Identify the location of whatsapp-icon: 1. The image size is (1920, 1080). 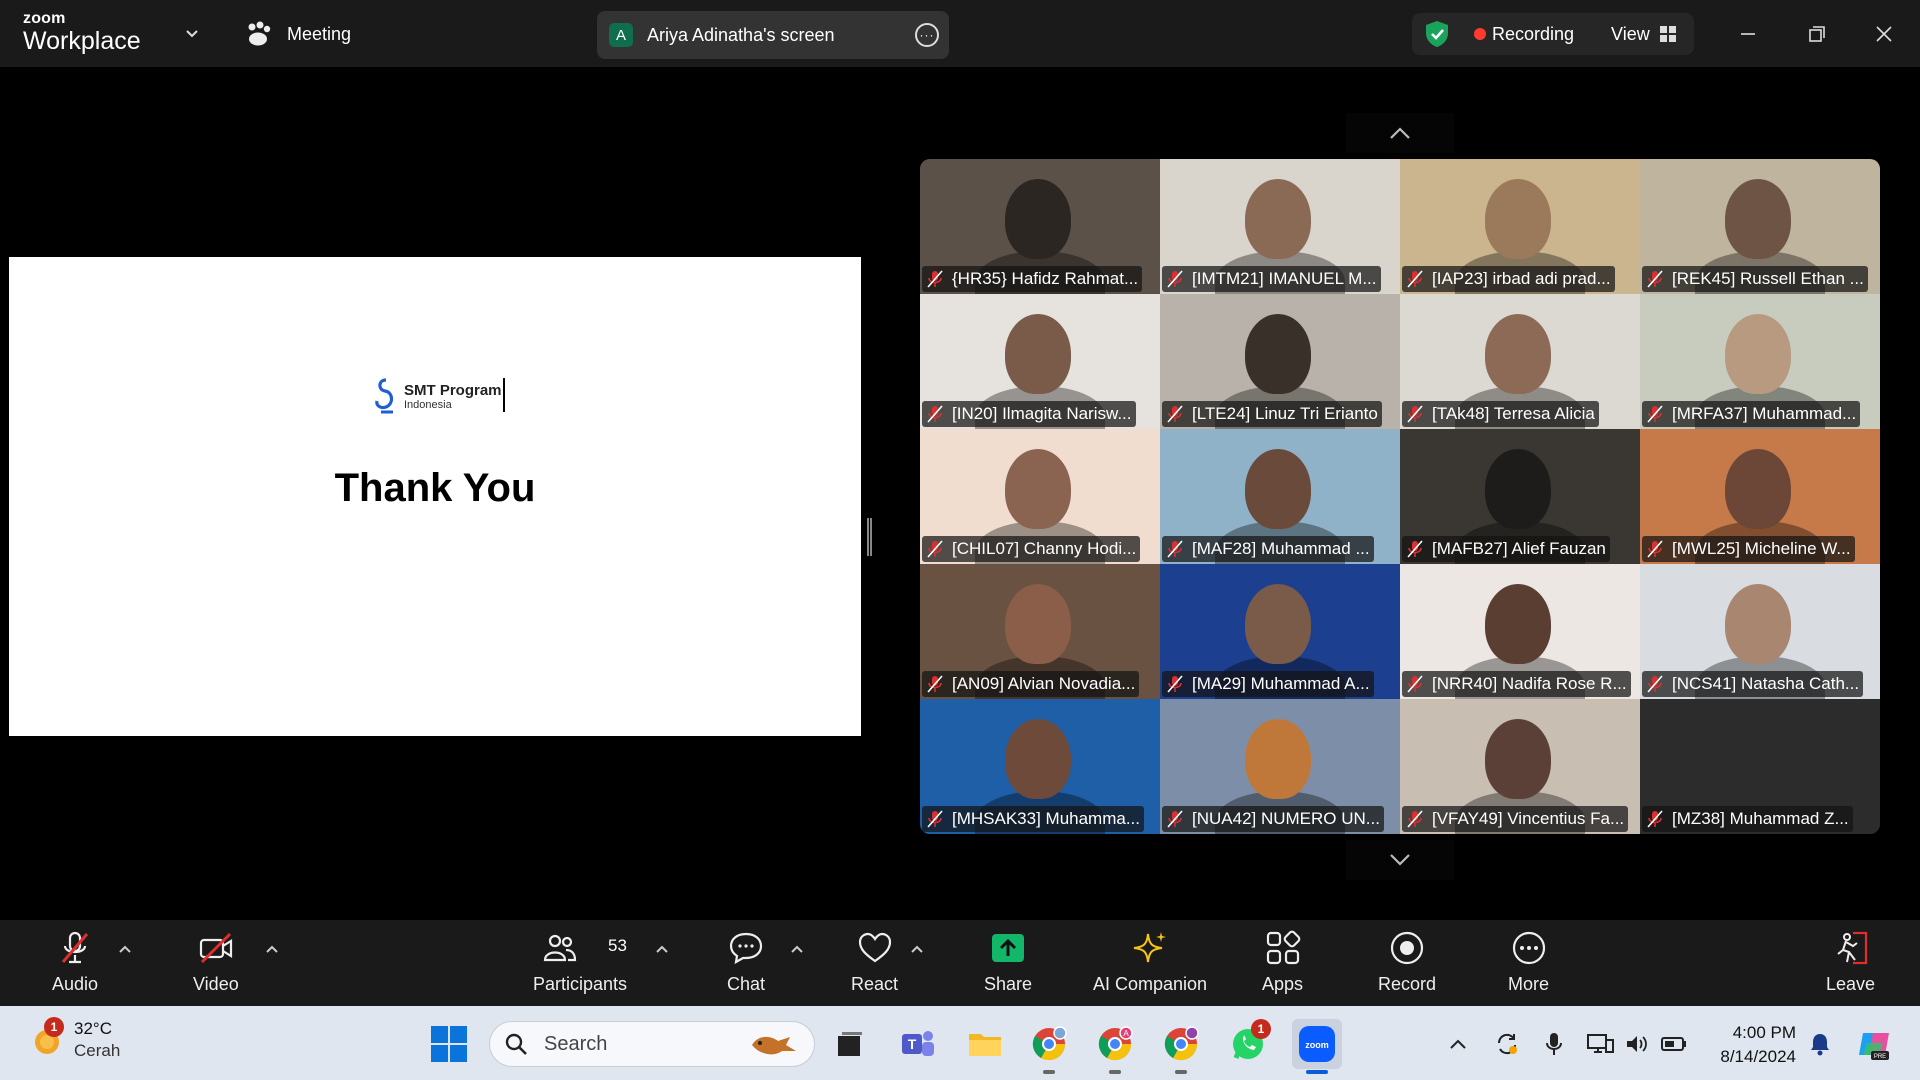
(1249, 1042).